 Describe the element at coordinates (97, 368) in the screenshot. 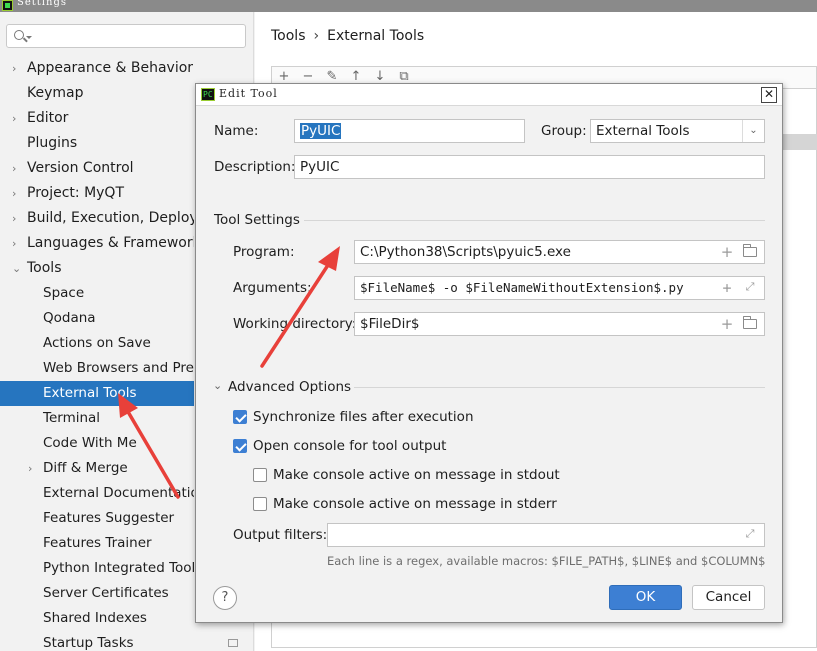

I see `sidebar-item: Web Browsers and Preview` at that location.